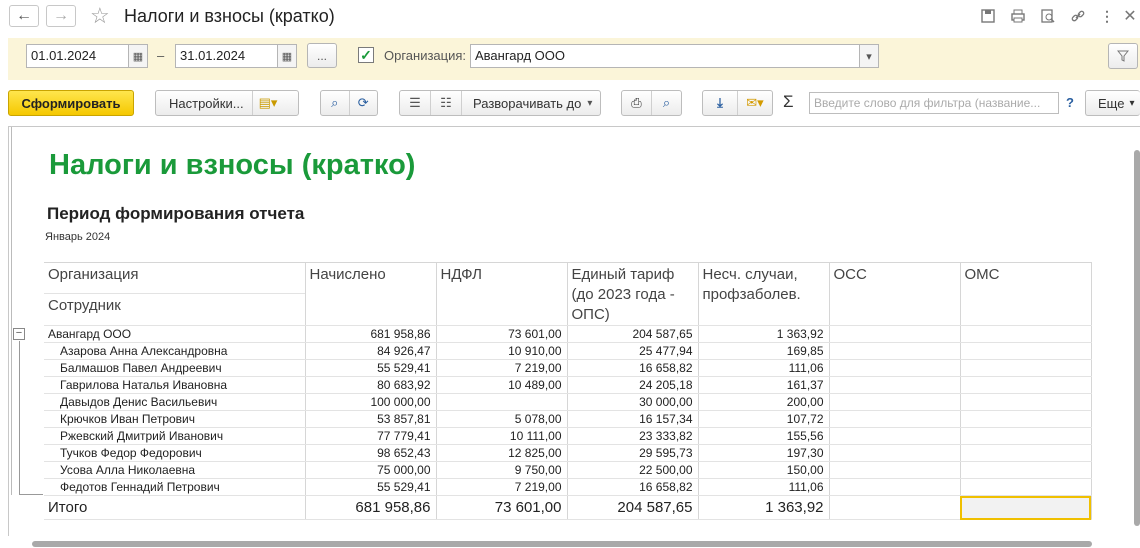 This screenshot has height=548, width=1140. What do you see at coordinates (633, 402) in the screenshot?
I see `cell-tariff: 30 000,00` at bounding box center [633, 402].